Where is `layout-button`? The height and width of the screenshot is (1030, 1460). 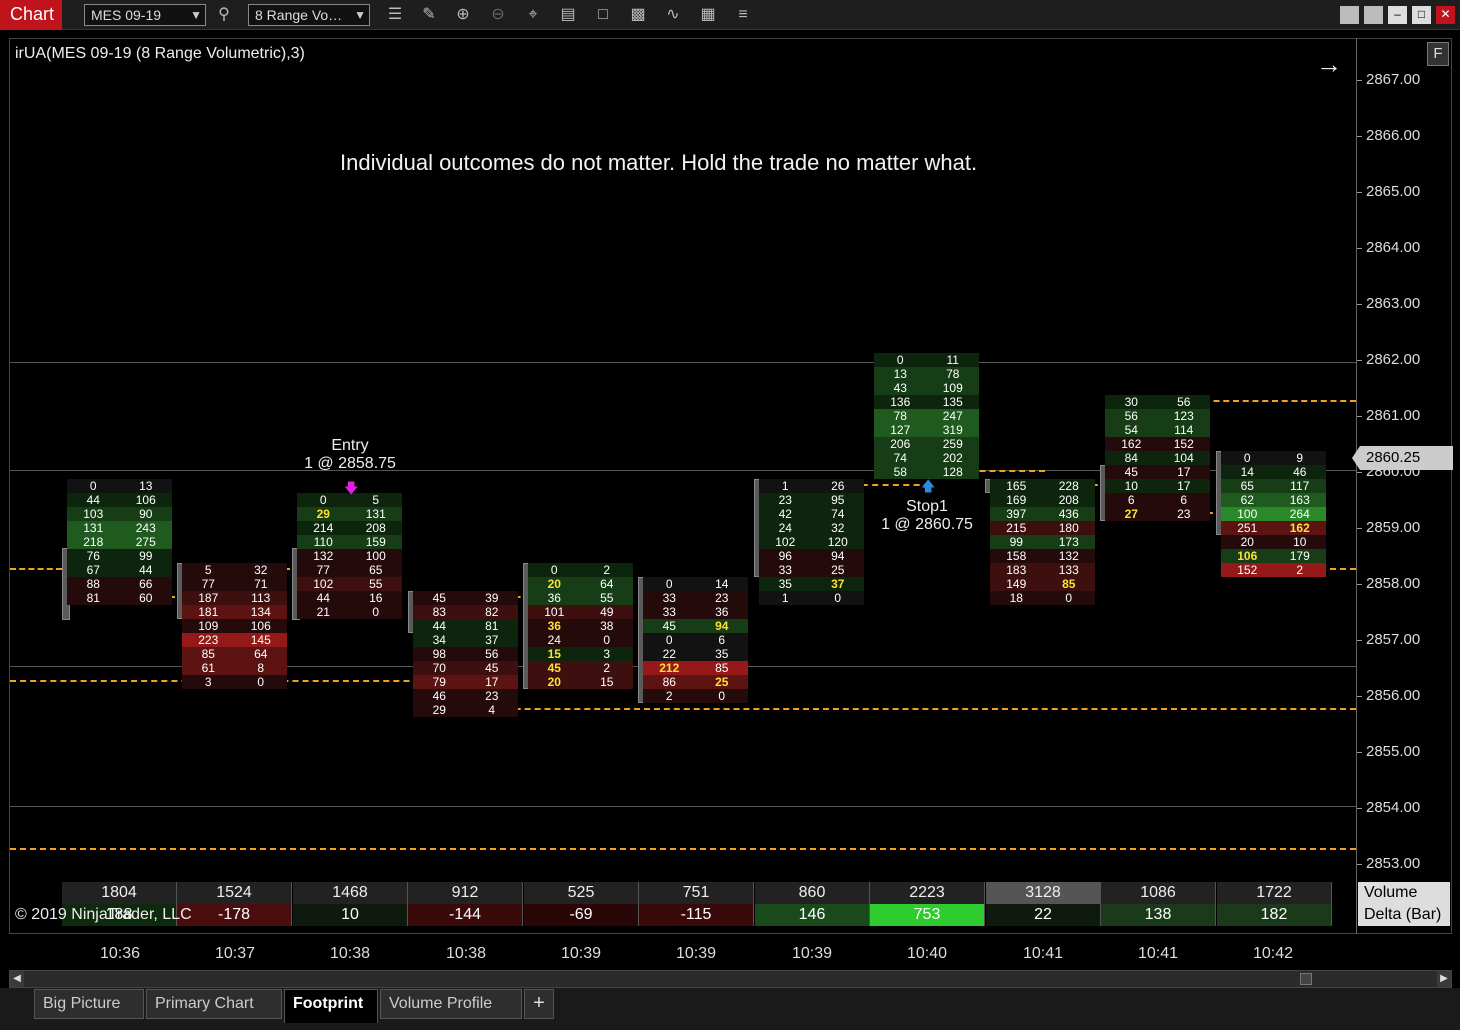 layout-button is located at coordinates (1349, 15).